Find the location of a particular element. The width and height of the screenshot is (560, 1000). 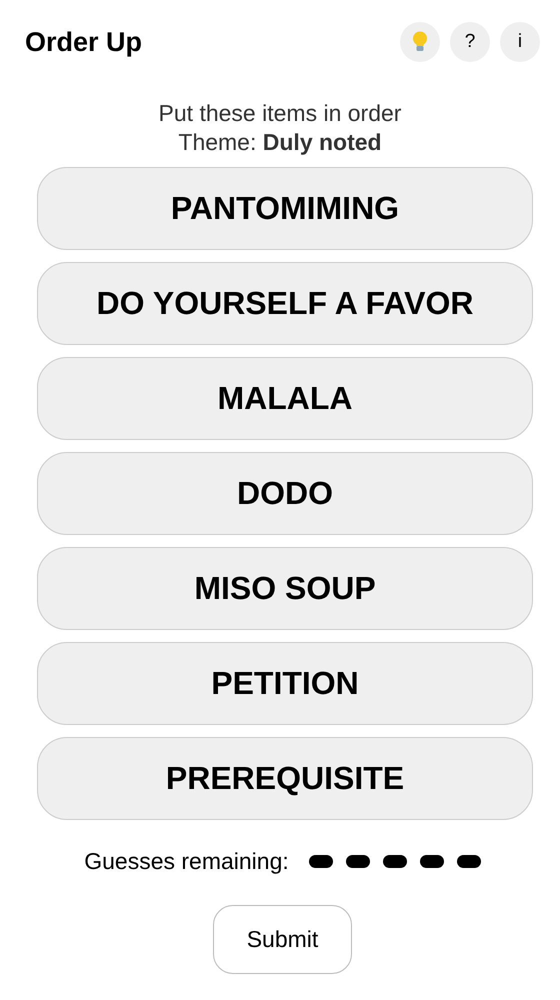

answer-tile: DO YOURSELF A FAVOR is located at coordinates (285, 303).